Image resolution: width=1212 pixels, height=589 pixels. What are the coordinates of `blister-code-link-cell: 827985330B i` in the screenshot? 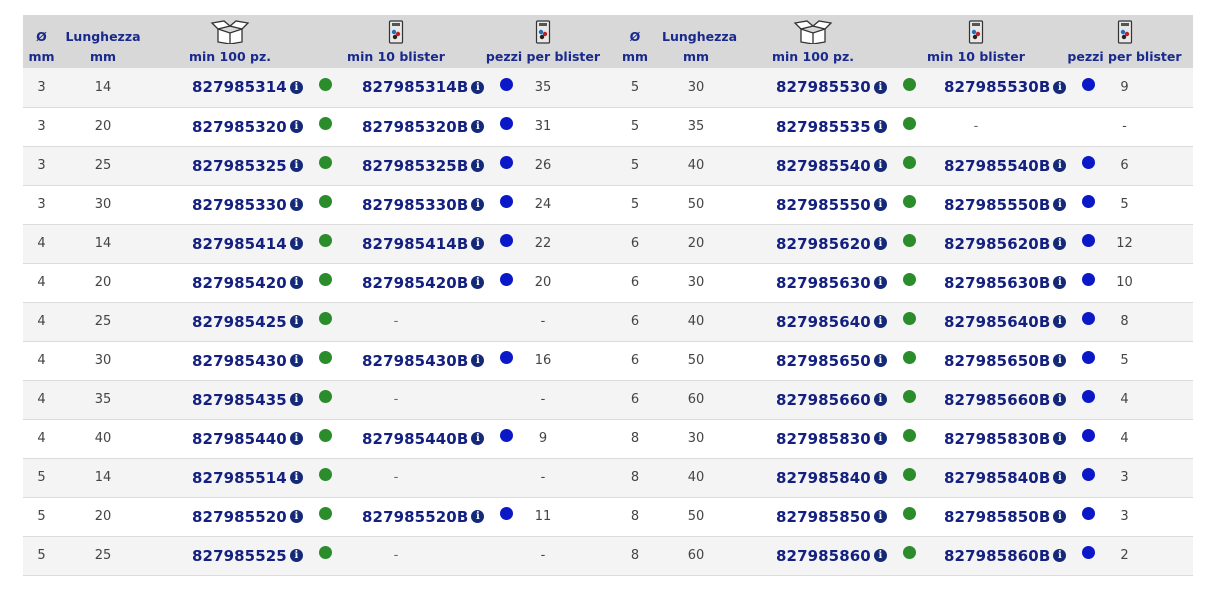 It's located at (414, 204).